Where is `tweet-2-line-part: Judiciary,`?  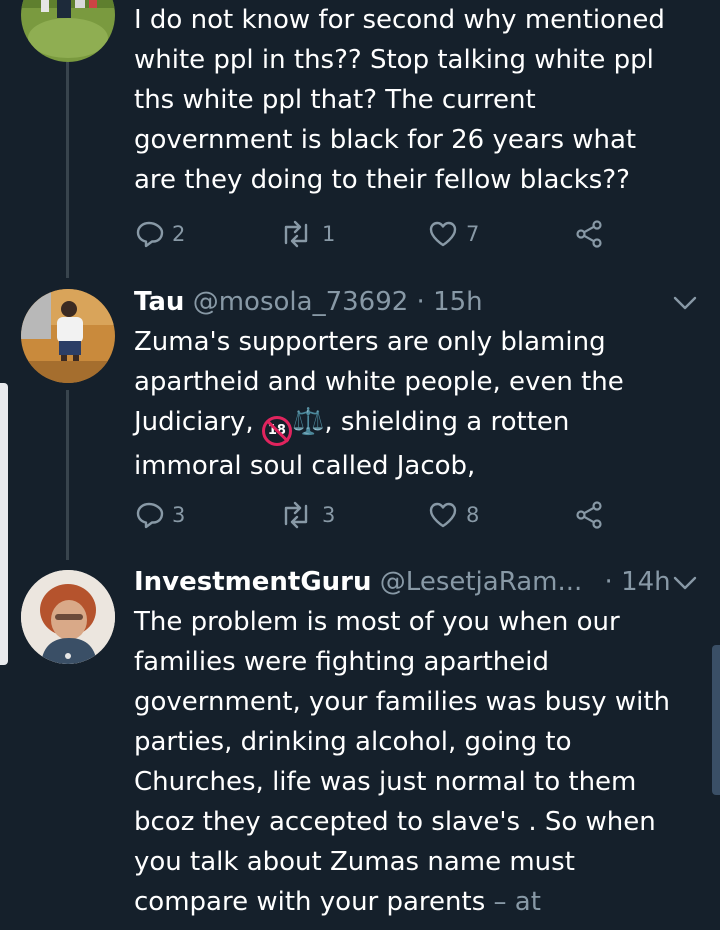
tweet-2-line-part: Judiciary, is located at coordinates (198, 422).